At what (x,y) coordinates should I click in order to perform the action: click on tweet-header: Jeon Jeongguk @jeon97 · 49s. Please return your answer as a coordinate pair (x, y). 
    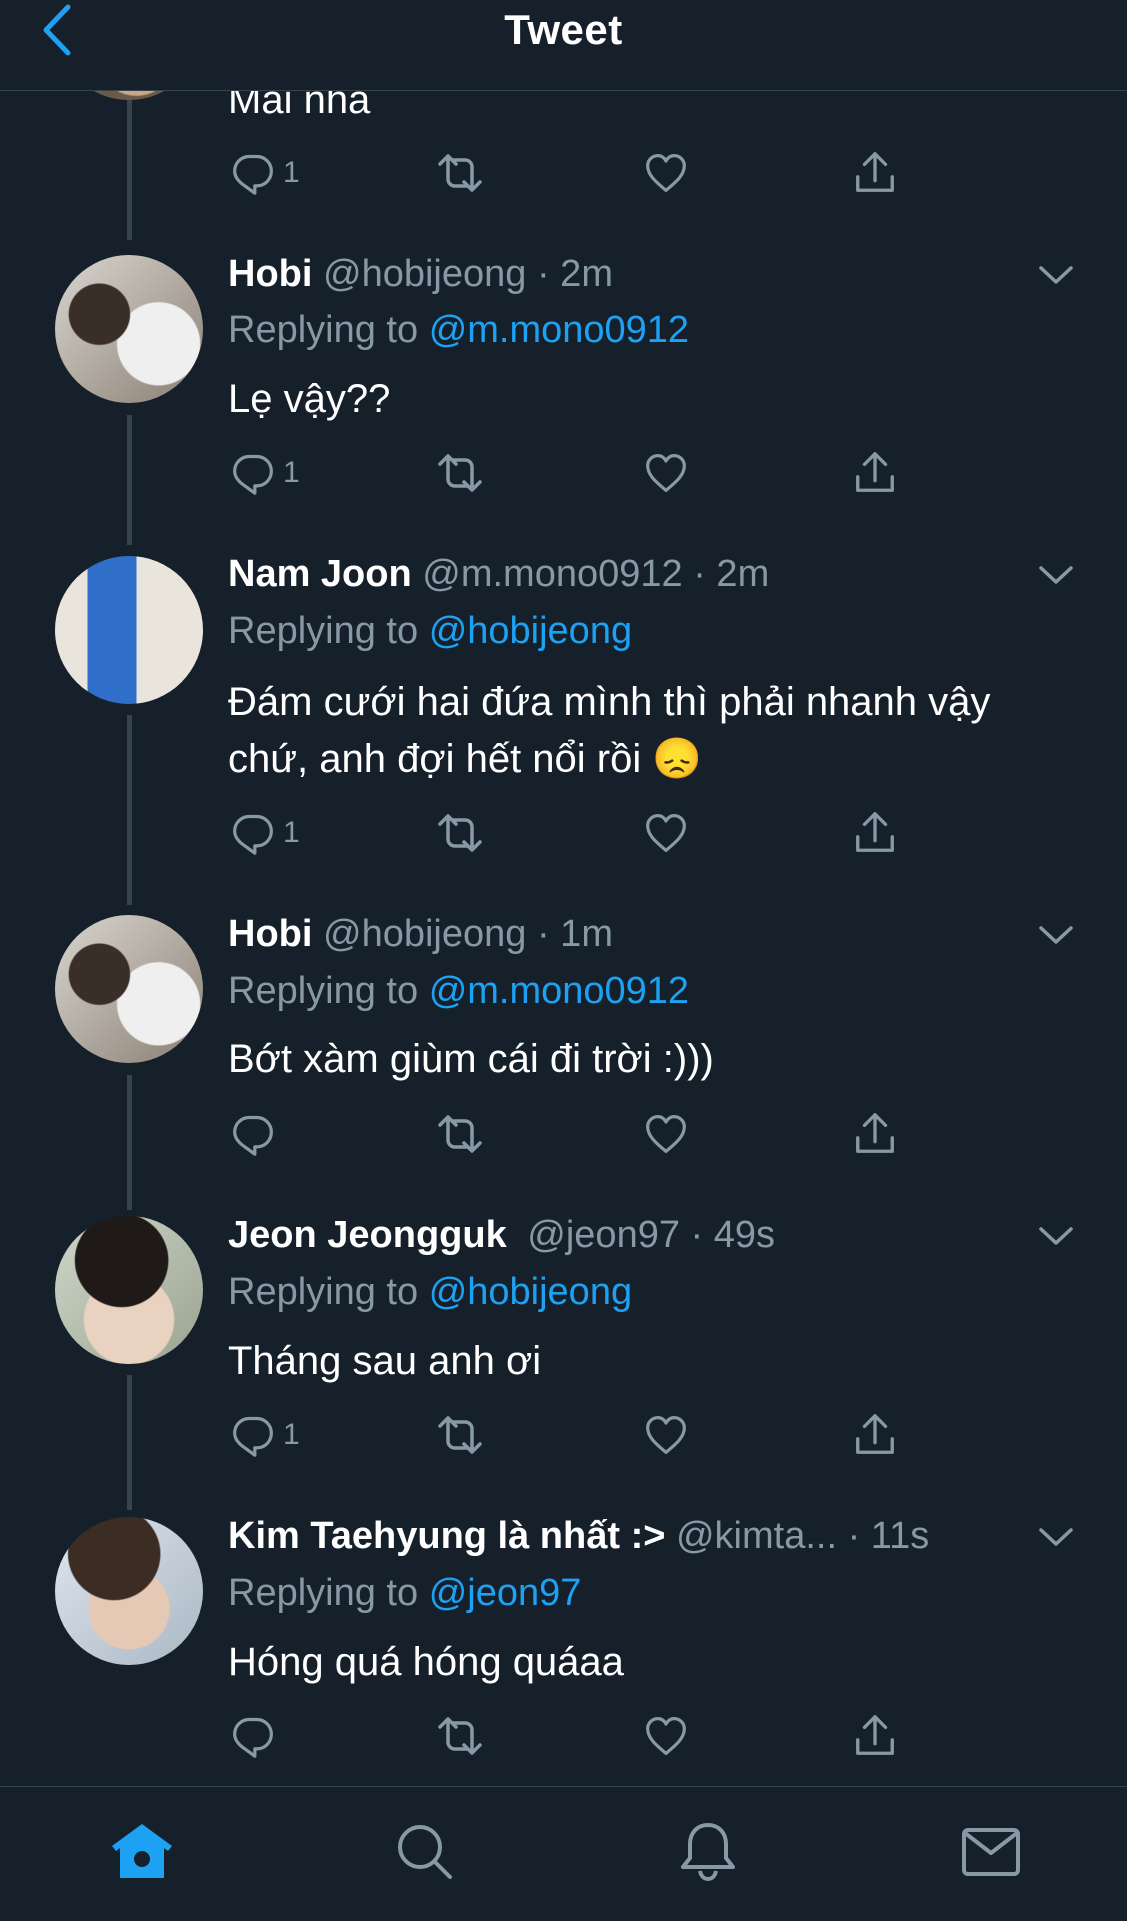
    Looking at the image, I should click on (647, 1235).